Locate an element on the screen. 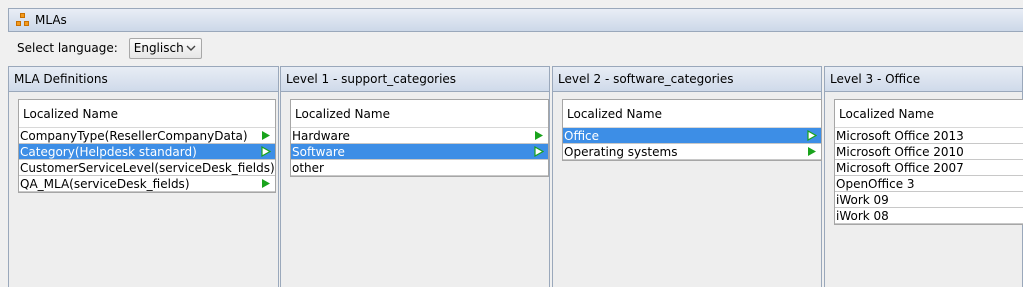  list-item-label: CustomerServiceLevel(serviceDesk_fields) is located at coordinates (147, 167).